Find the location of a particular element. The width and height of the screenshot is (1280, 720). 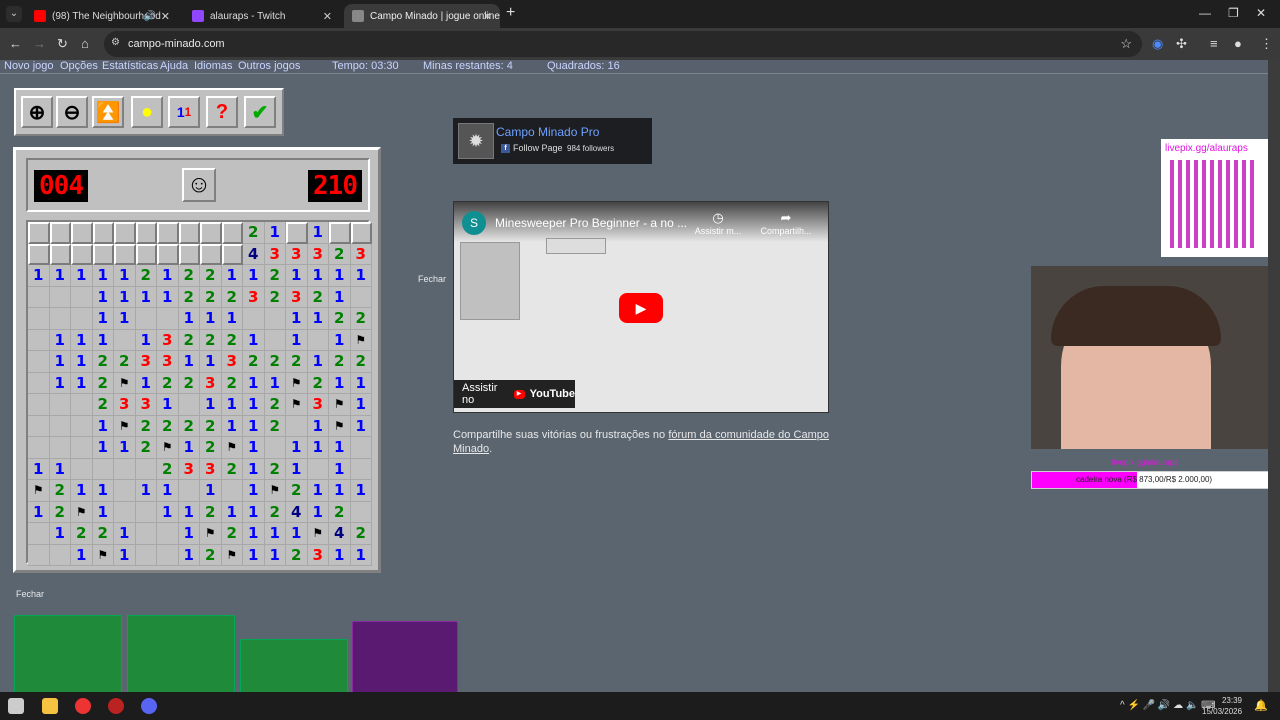

menu-statistics: Estatísticas is located at coordinates (130, 66).